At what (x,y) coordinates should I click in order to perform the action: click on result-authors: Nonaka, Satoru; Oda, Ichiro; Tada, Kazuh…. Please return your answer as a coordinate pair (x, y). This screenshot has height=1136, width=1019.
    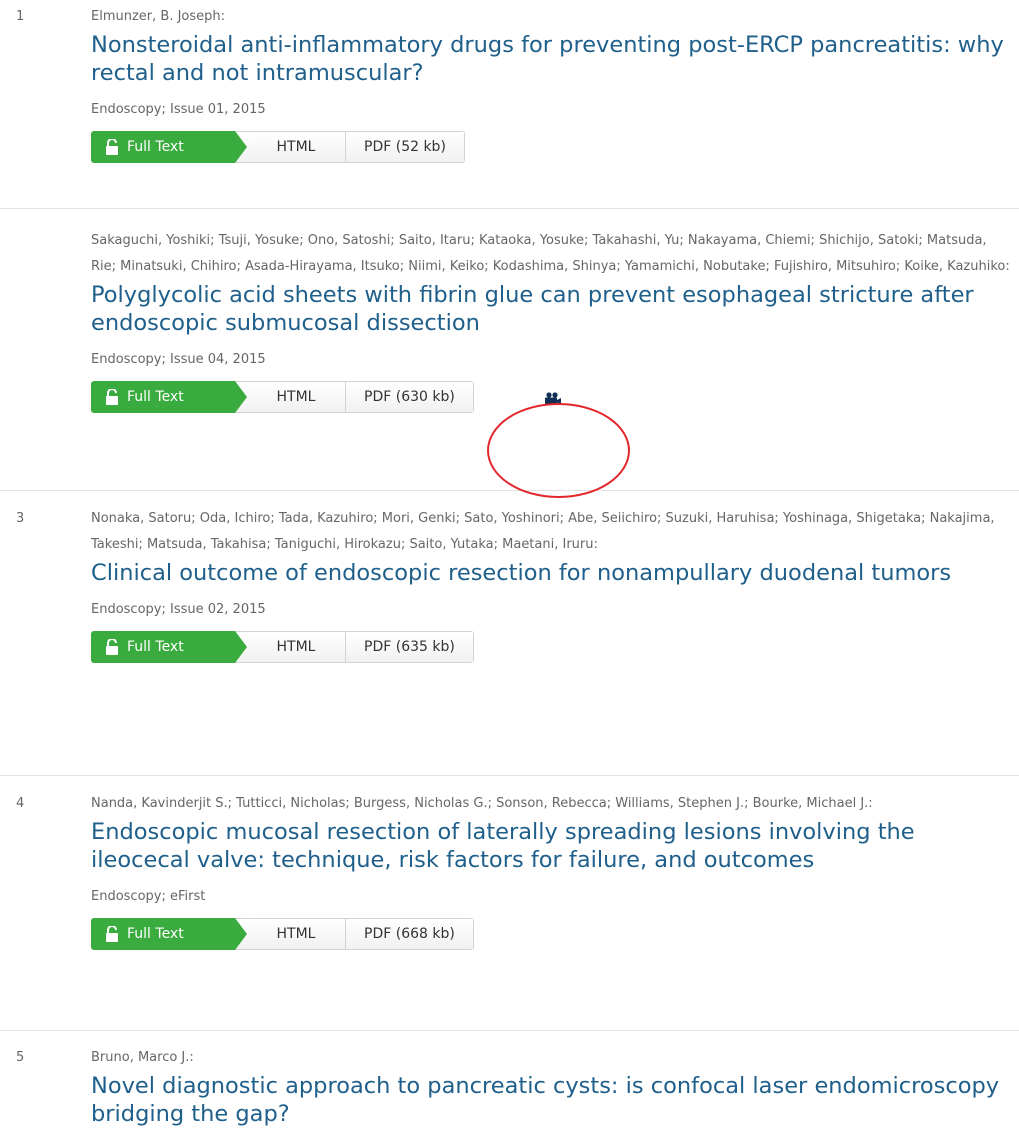
    Looking at the image, I should click on (543, 531).